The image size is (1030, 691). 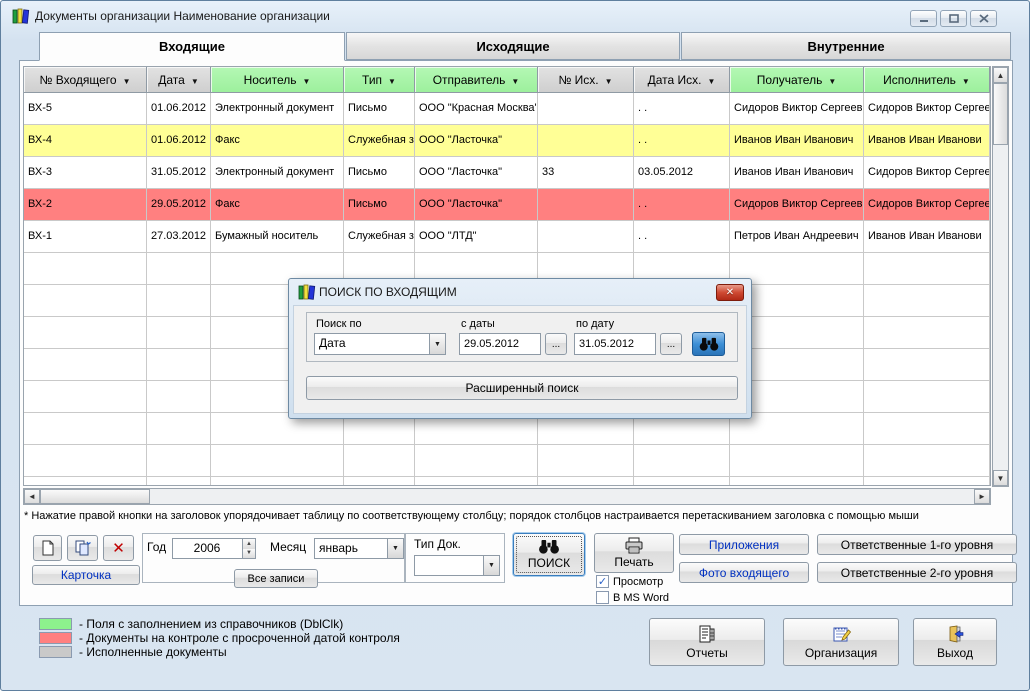 What do you see at coordinates (500, 344) in the screenshot?
I see `date-from-input: 29.05.2012` at bounding box center [500, 344].